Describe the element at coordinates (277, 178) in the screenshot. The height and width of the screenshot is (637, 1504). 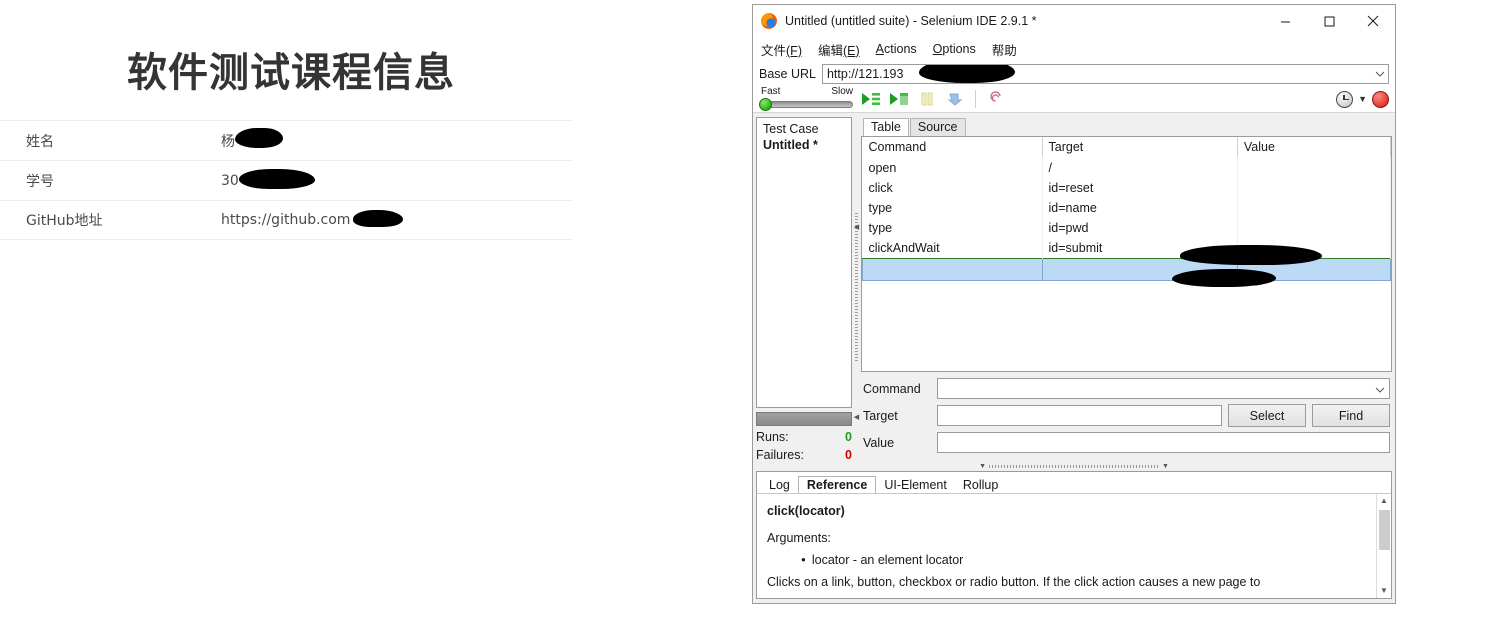
I see `redaction-blob-student-id` at that location.